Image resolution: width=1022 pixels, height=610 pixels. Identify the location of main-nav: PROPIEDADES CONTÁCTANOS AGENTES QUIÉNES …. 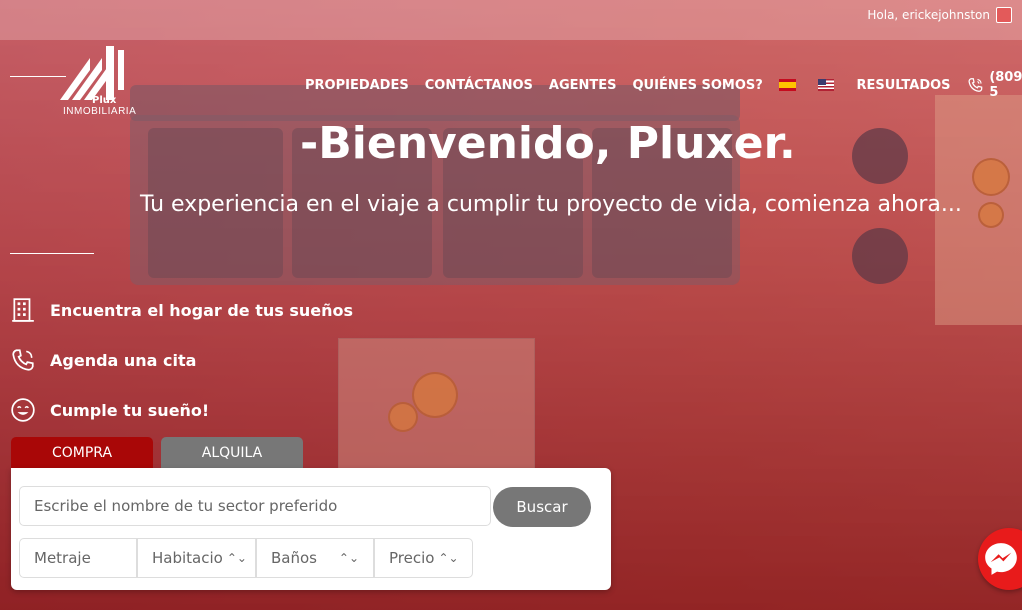
(663, 85).